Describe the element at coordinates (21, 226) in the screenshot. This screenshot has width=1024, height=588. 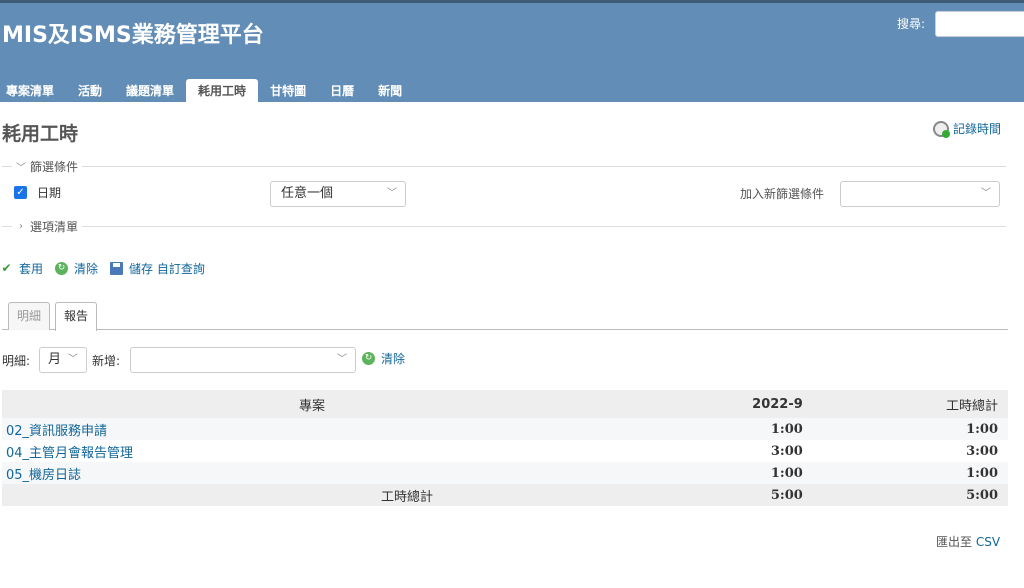
I see `chevron-right-icon: ›` at that location.